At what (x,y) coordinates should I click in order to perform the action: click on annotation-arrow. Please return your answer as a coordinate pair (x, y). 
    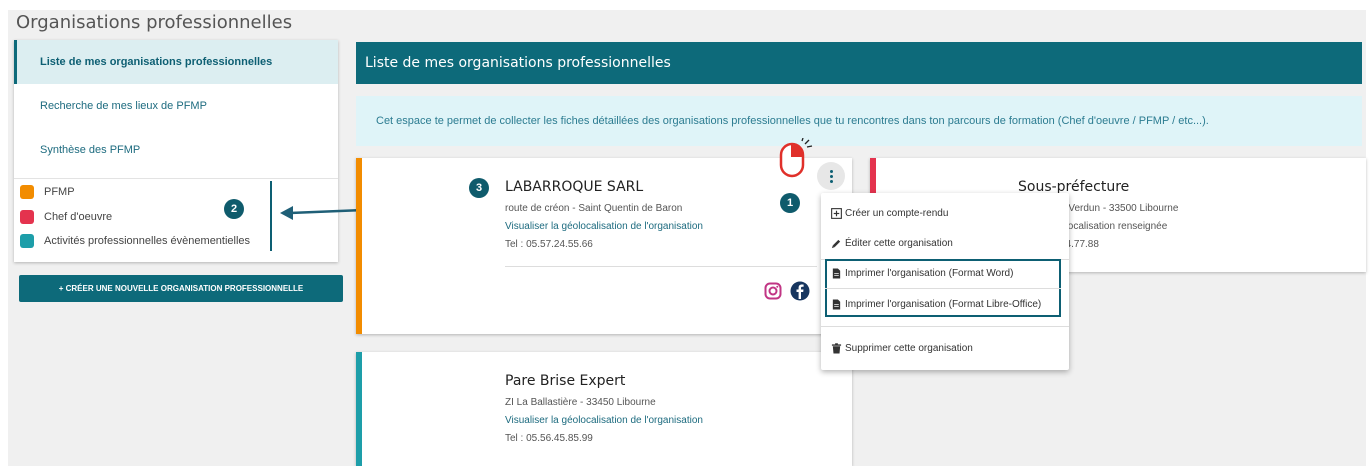
    Looking at the image, I should click on (322, 213).